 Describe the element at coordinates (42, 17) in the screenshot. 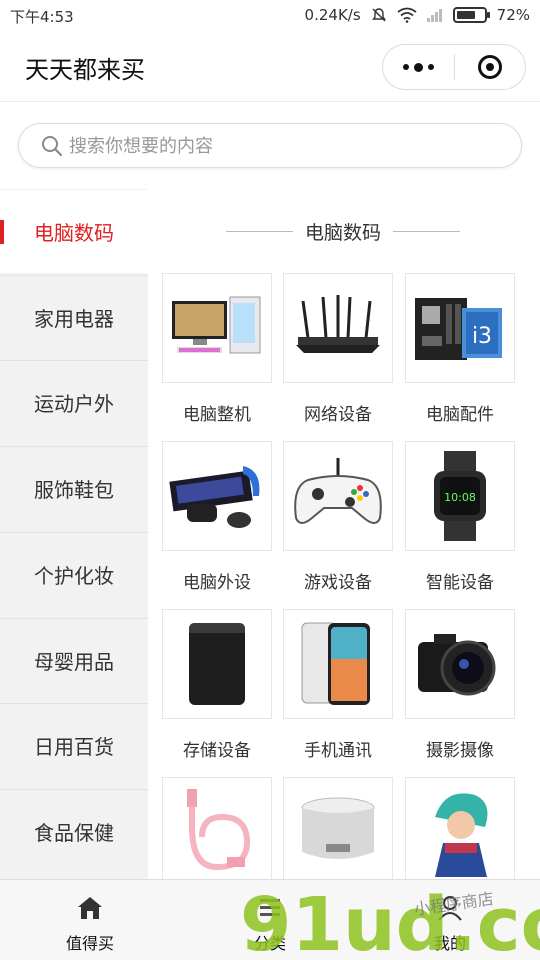

I see `status-time: 下午4:53` at that location.